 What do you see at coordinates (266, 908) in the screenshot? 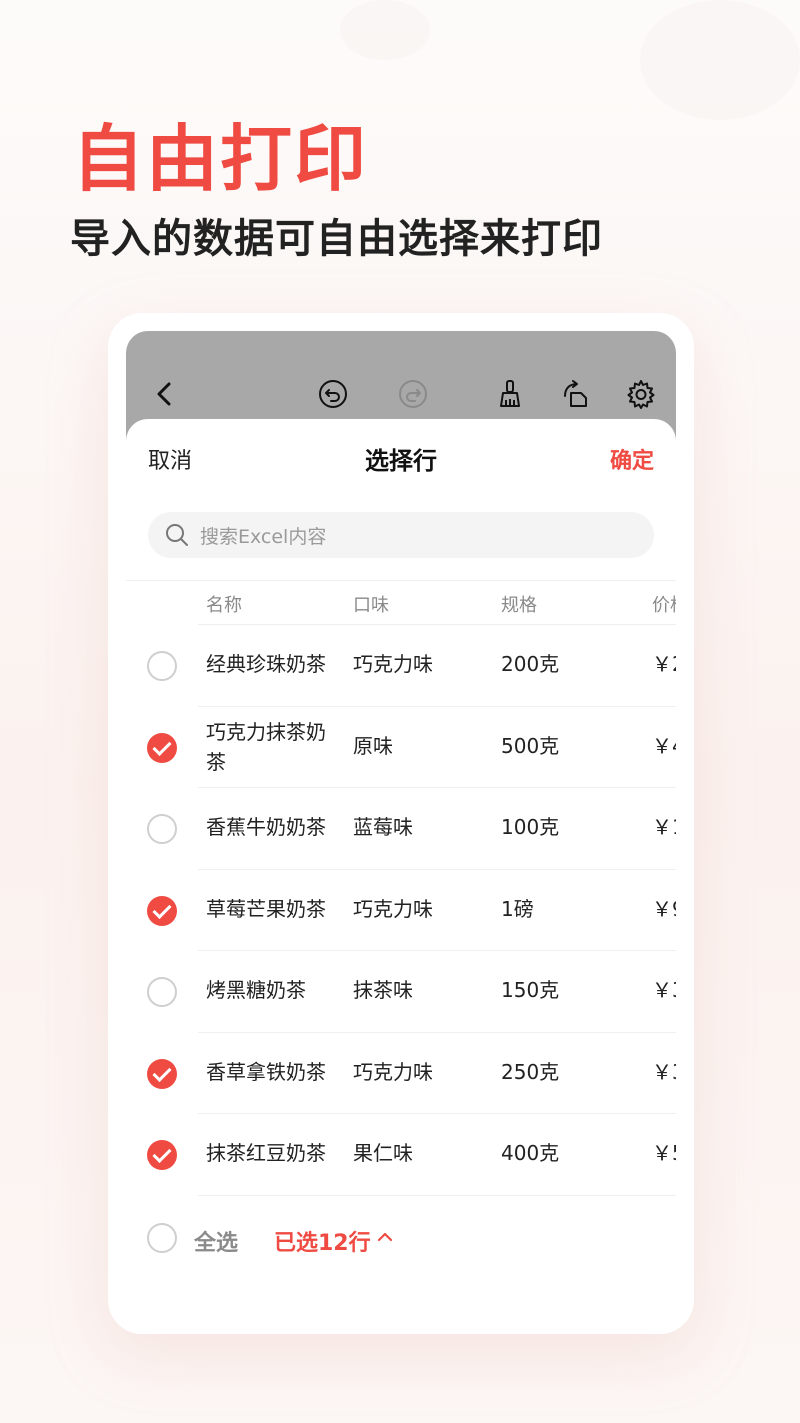
I see `cell-name: 草莓芒果奶茶` at bounding box center [266, 908].